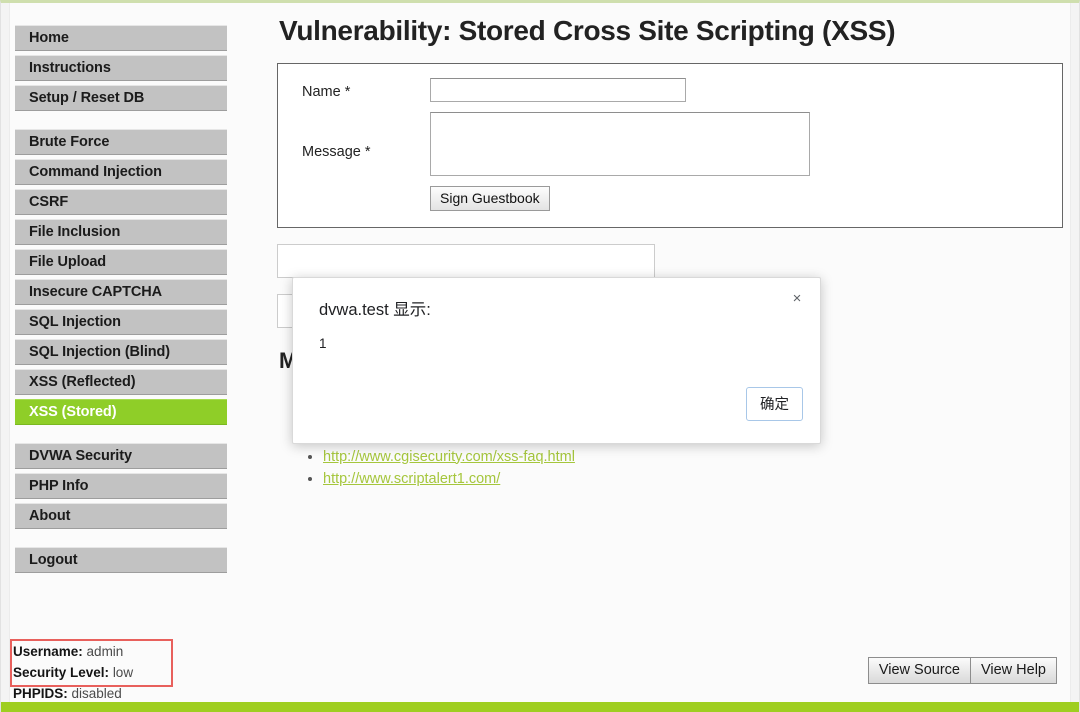 The width and height of the screenshot is (1080, 712). I want to click on username-label: Username:, so click(48, 651).